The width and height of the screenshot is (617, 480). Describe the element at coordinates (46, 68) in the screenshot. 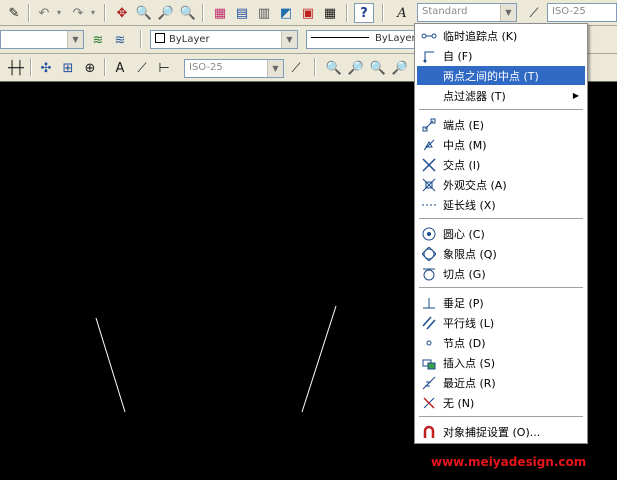

I see `tolerance-icon: ✣` at that location.